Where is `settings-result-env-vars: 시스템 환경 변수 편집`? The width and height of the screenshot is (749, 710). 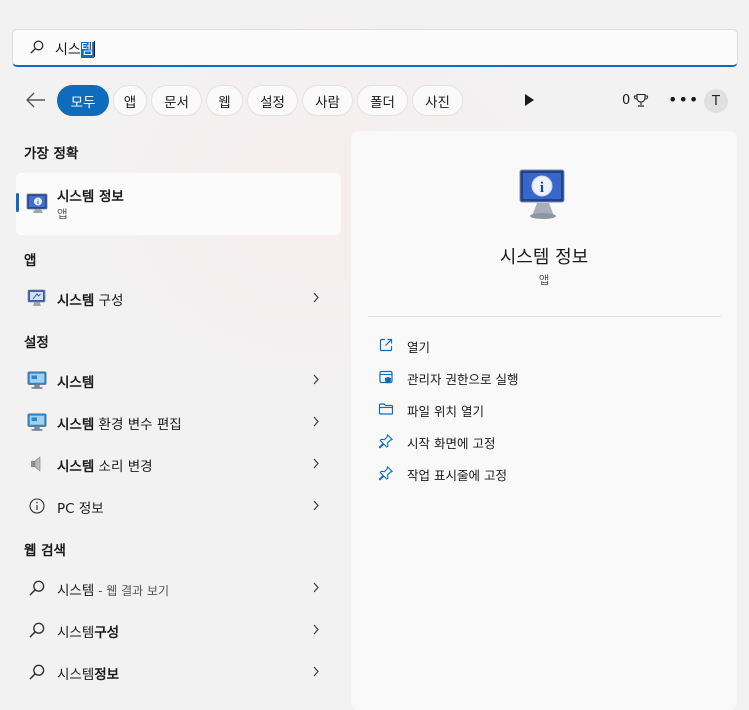
settings-result-env-vars: 시스템 환경 변수 편집 is located at coordinates (178, 422).